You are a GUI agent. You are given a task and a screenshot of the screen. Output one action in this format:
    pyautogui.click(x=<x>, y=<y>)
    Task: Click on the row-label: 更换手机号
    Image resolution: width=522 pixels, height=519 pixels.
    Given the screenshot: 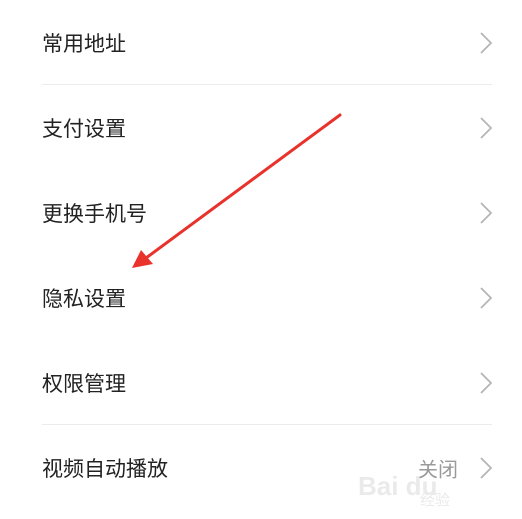 What is the action you would take?
    pyautogui.click(x=94, y=213)
    